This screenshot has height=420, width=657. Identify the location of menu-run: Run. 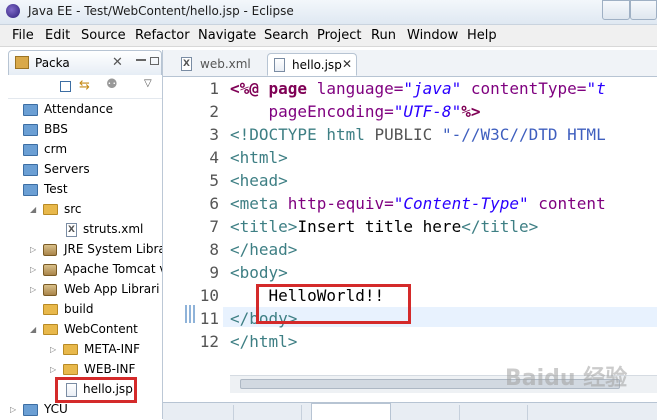
(383, 35).